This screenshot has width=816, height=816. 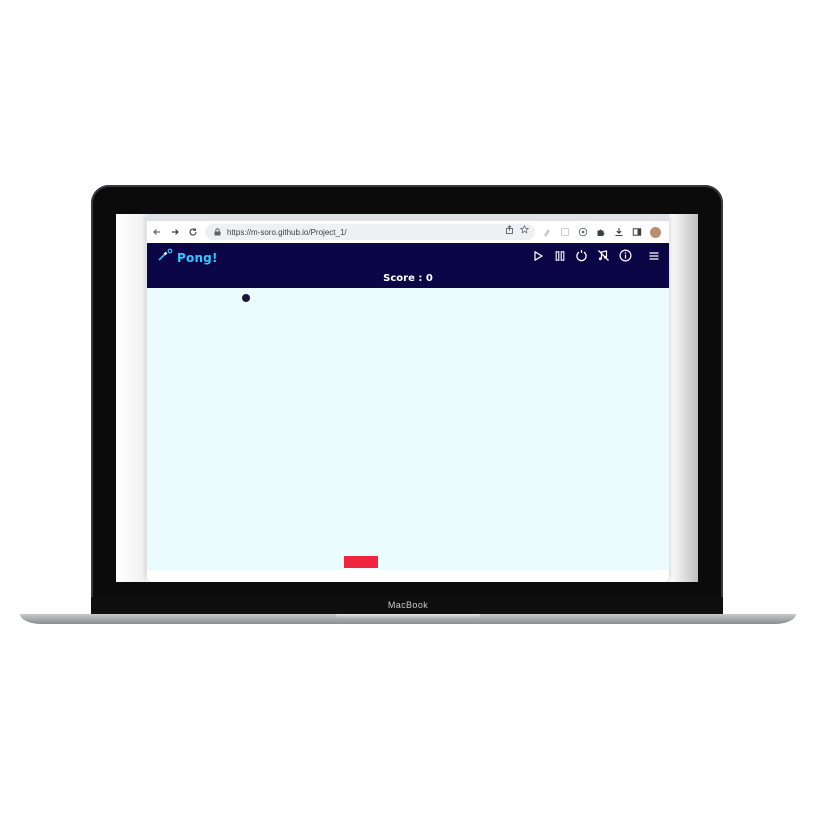 I want to click on ping-pong-paddle-icon, so click(x=165, y=257).